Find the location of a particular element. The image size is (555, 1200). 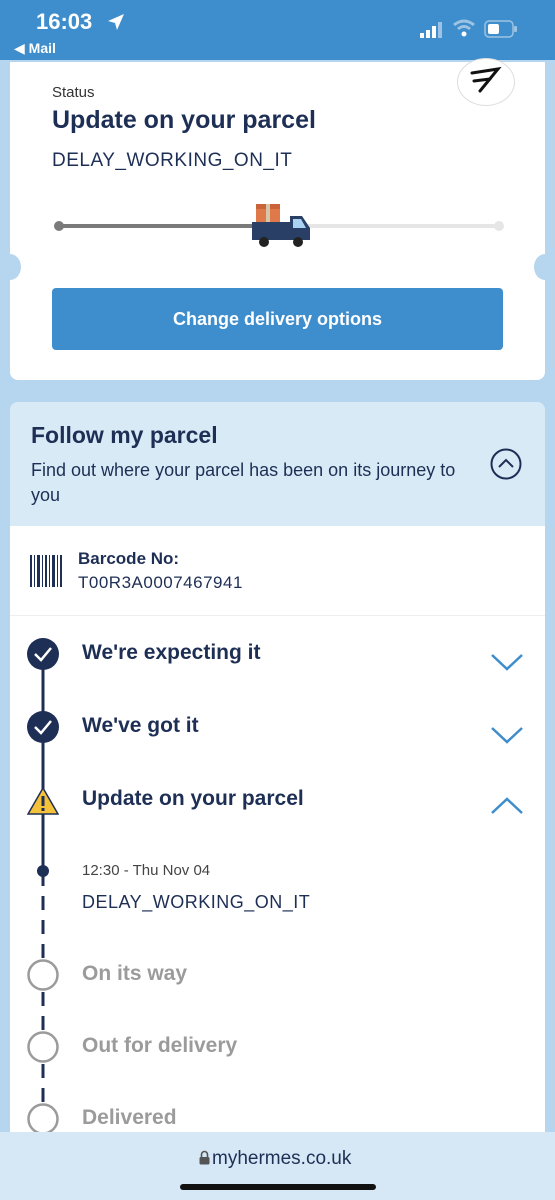

progress-end-dot is located at coordinates (499, 226).